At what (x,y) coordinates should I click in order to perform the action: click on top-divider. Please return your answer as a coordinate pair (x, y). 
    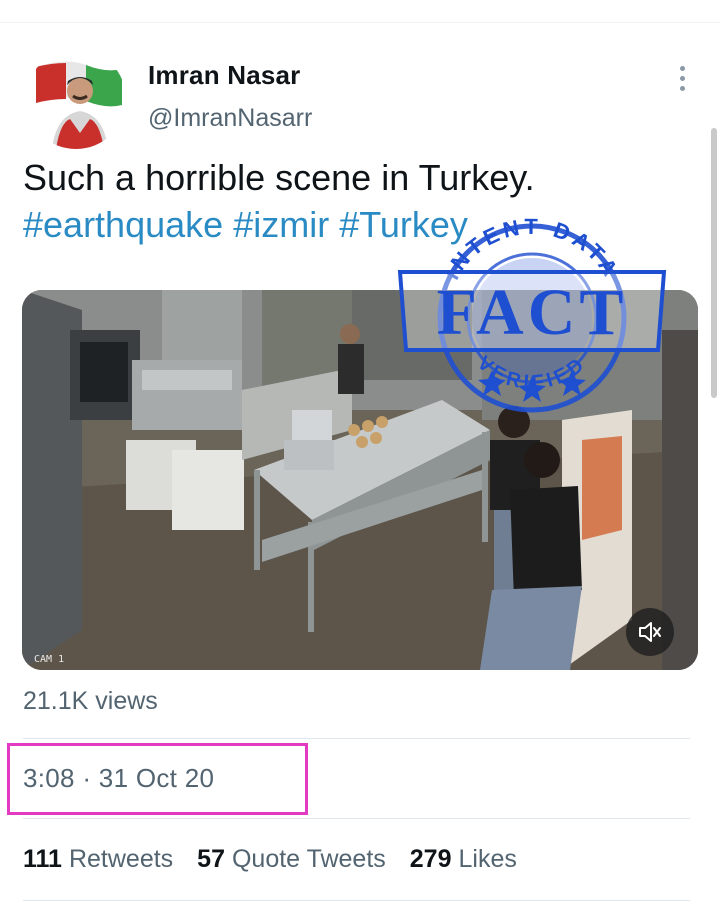
    Looking at the image, I should click on (360, 22).